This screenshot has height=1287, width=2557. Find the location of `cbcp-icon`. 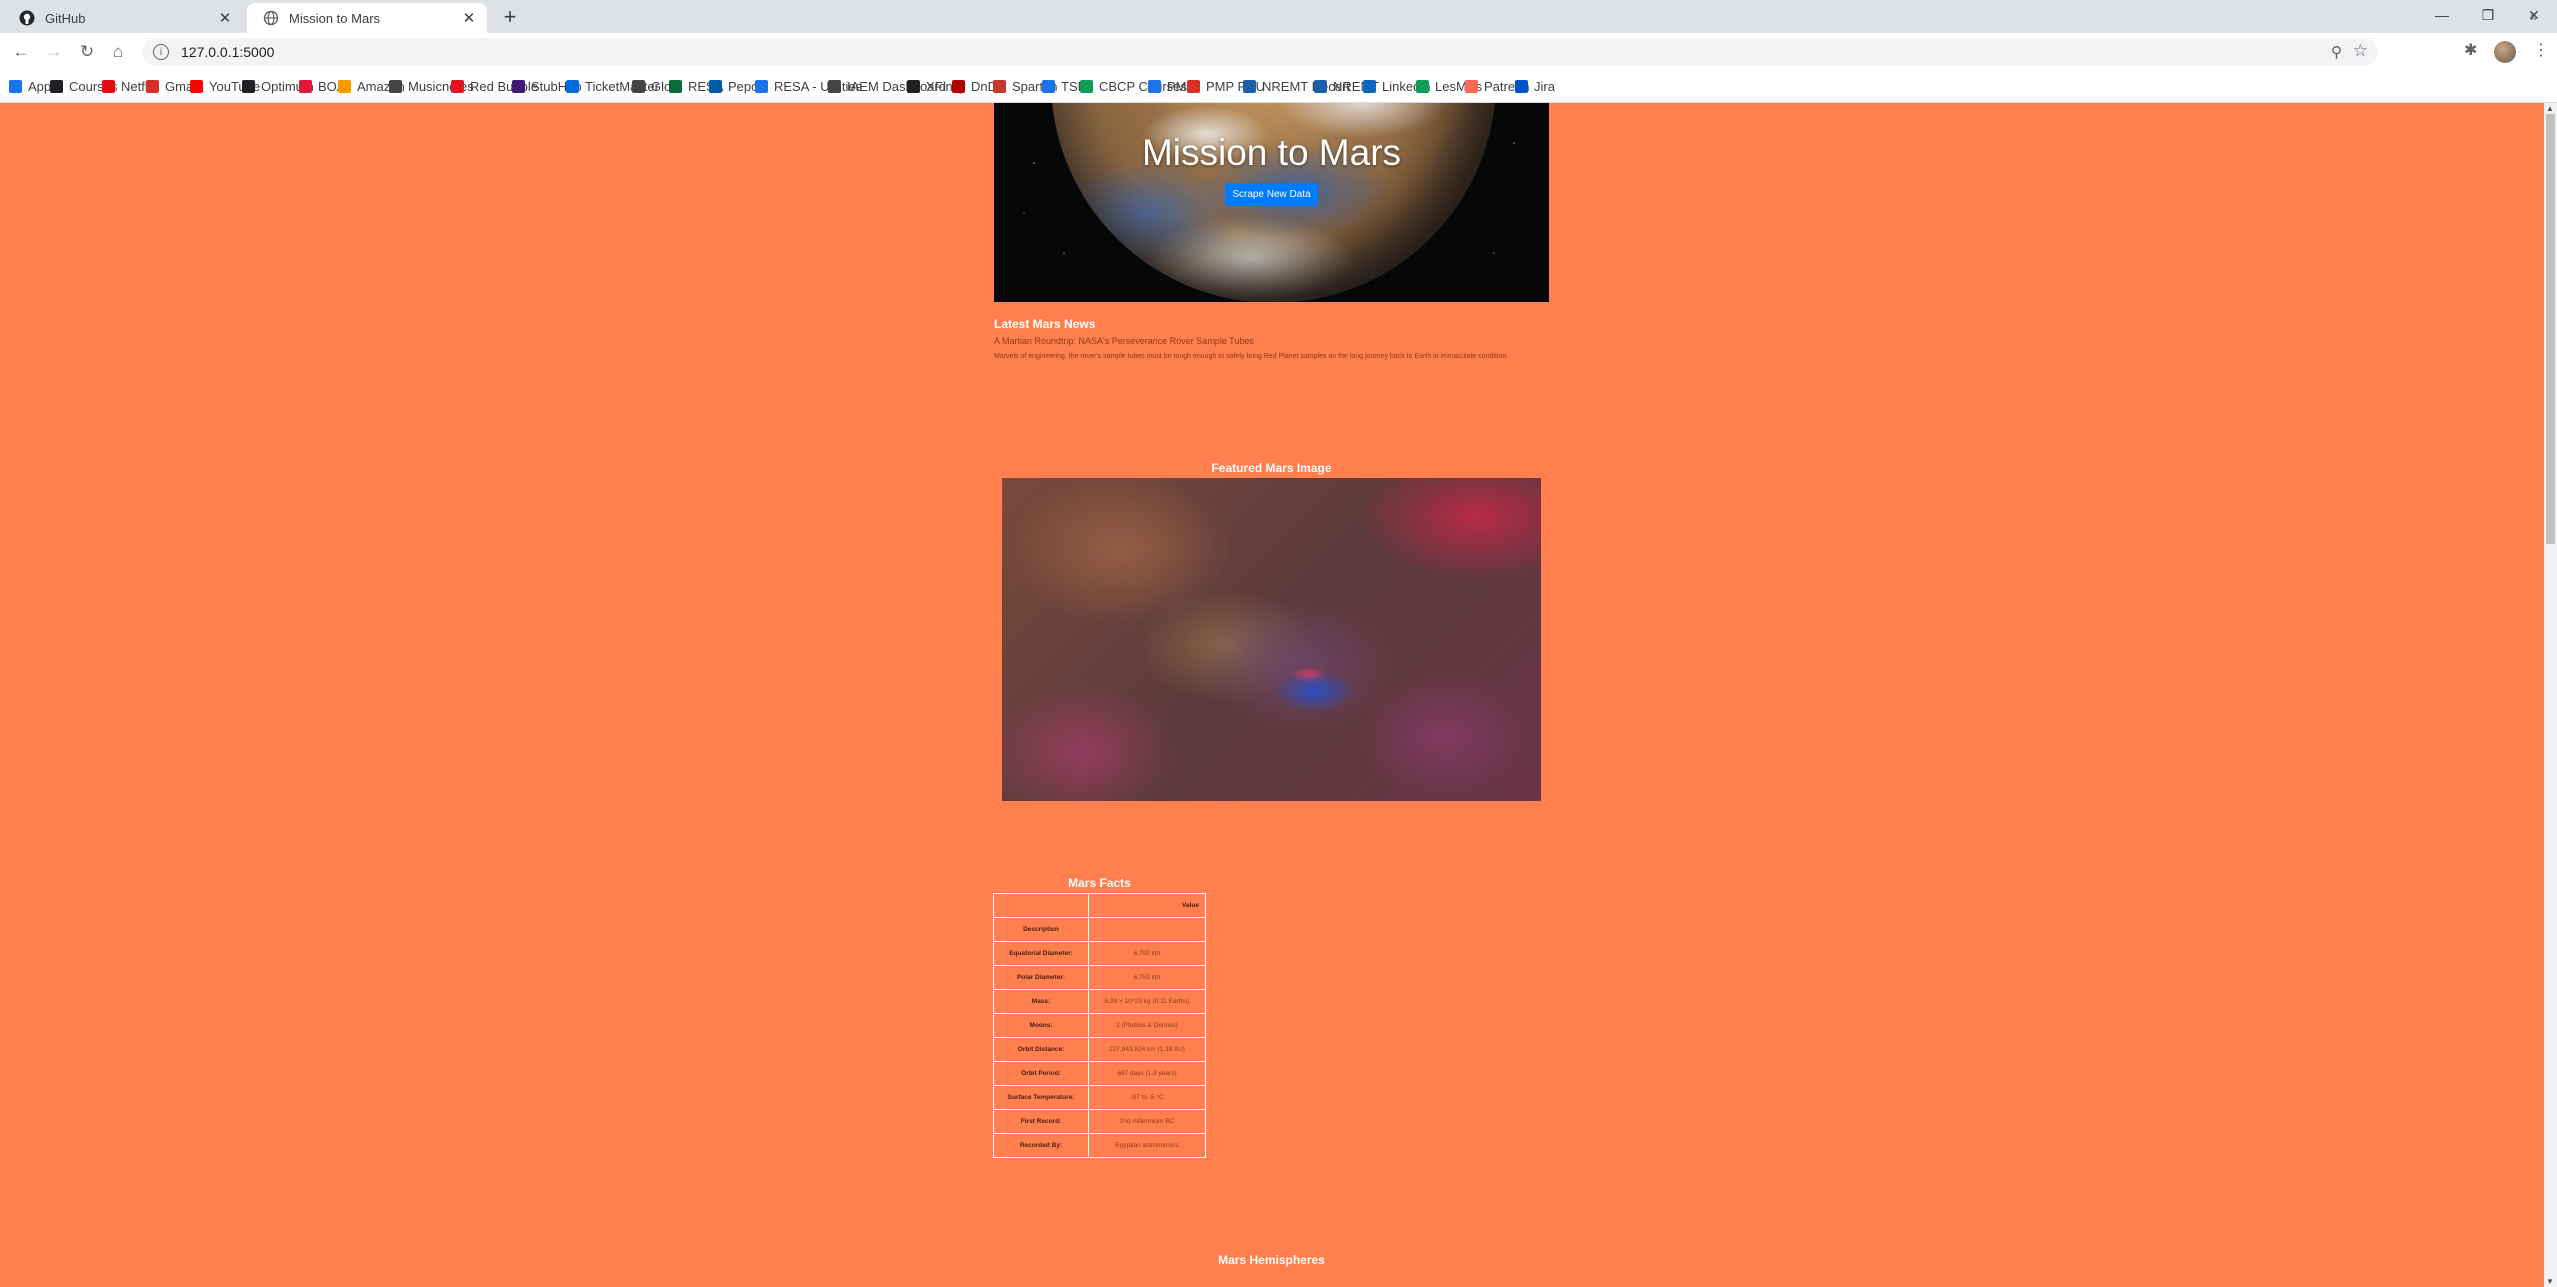

cbcp-icon is located at coordinates (1086, 86).